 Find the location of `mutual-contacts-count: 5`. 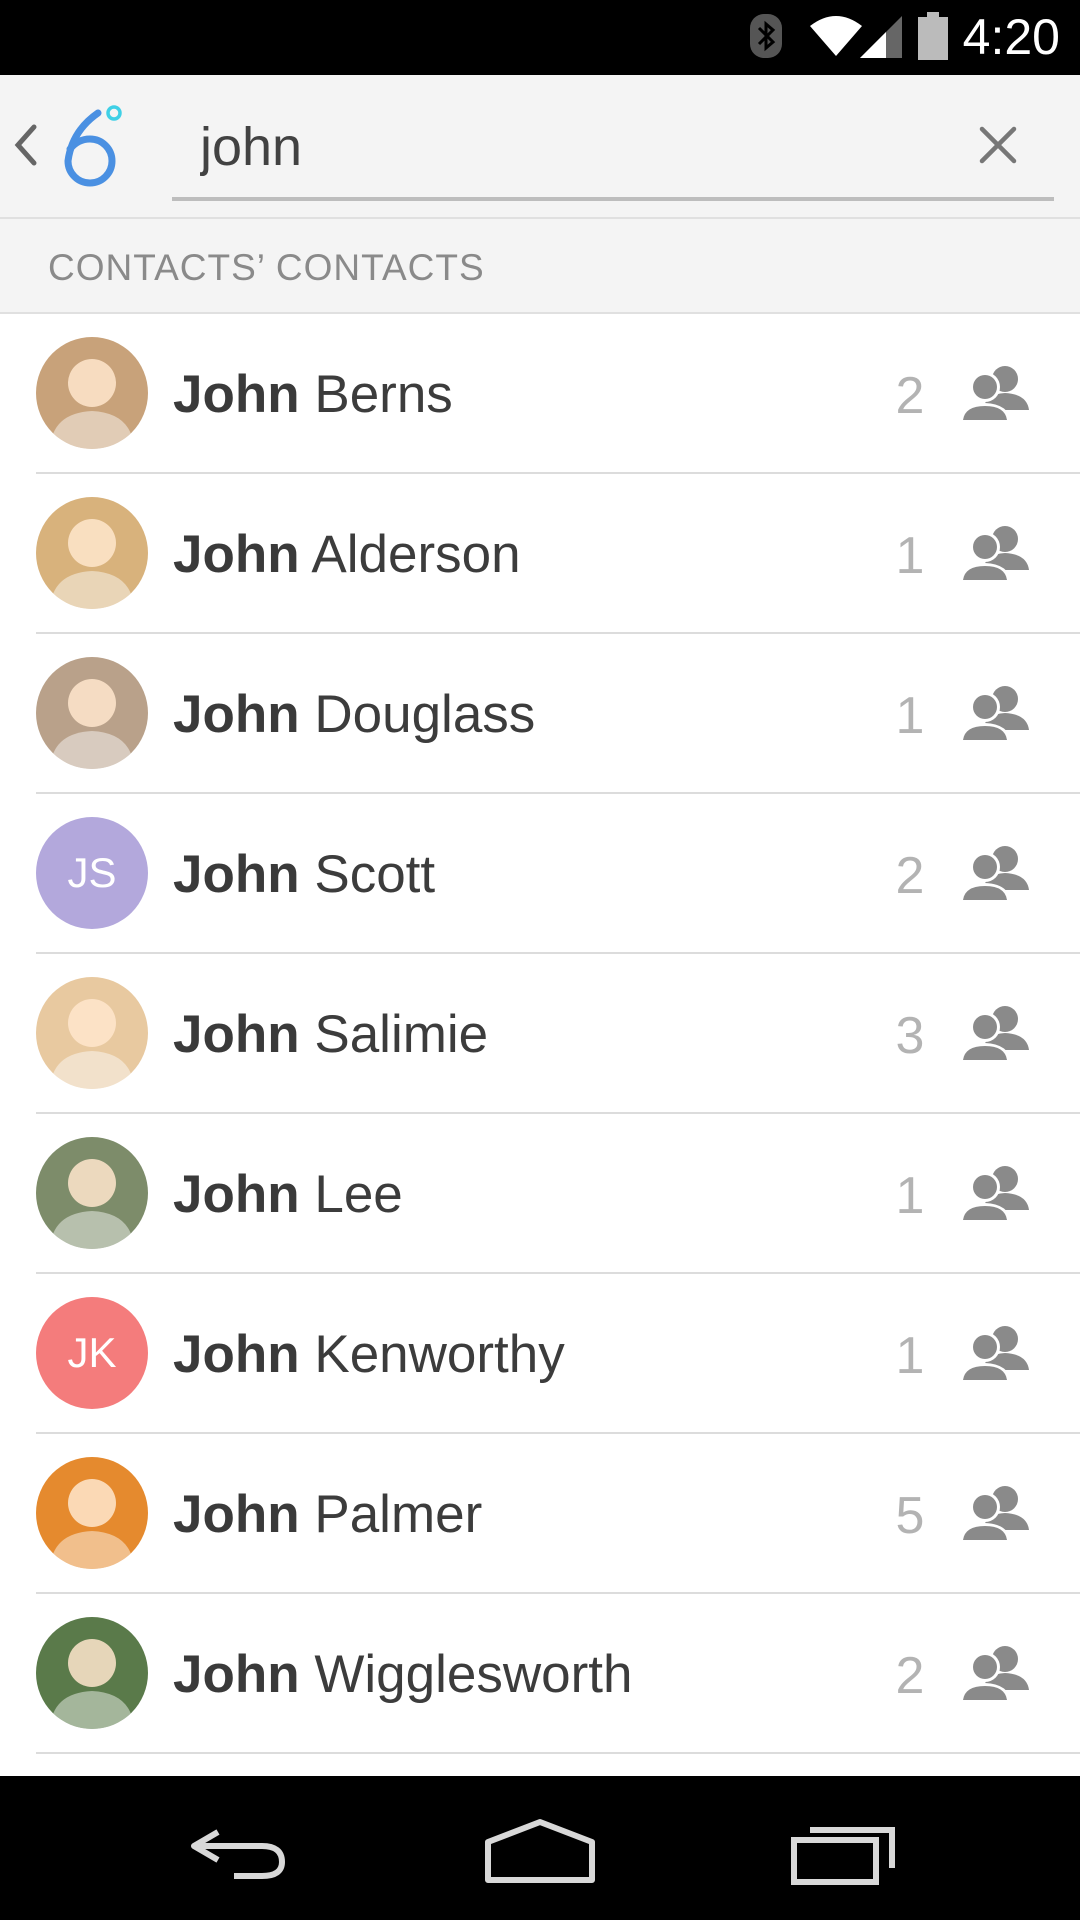

mutual-contacts-count: 5 is located at coordinates (910, 1516).